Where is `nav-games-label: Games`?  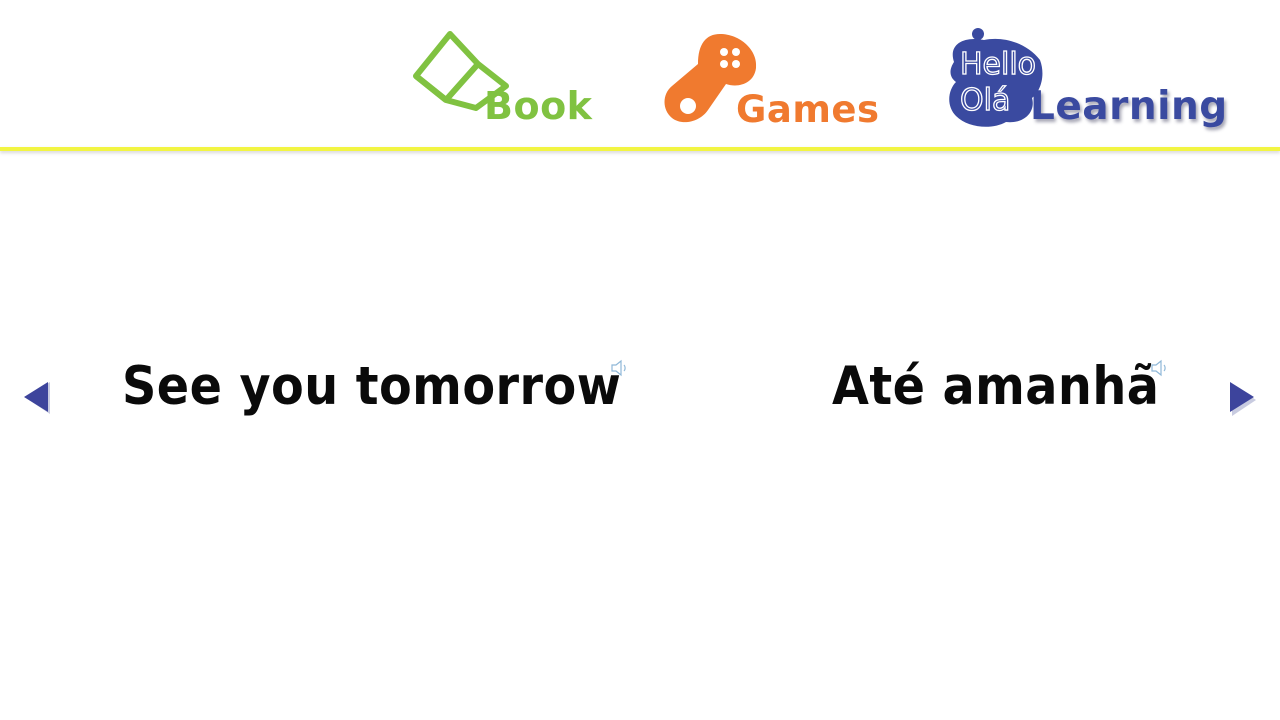
nav-games-label: Games is located at coordinates (808, 109).